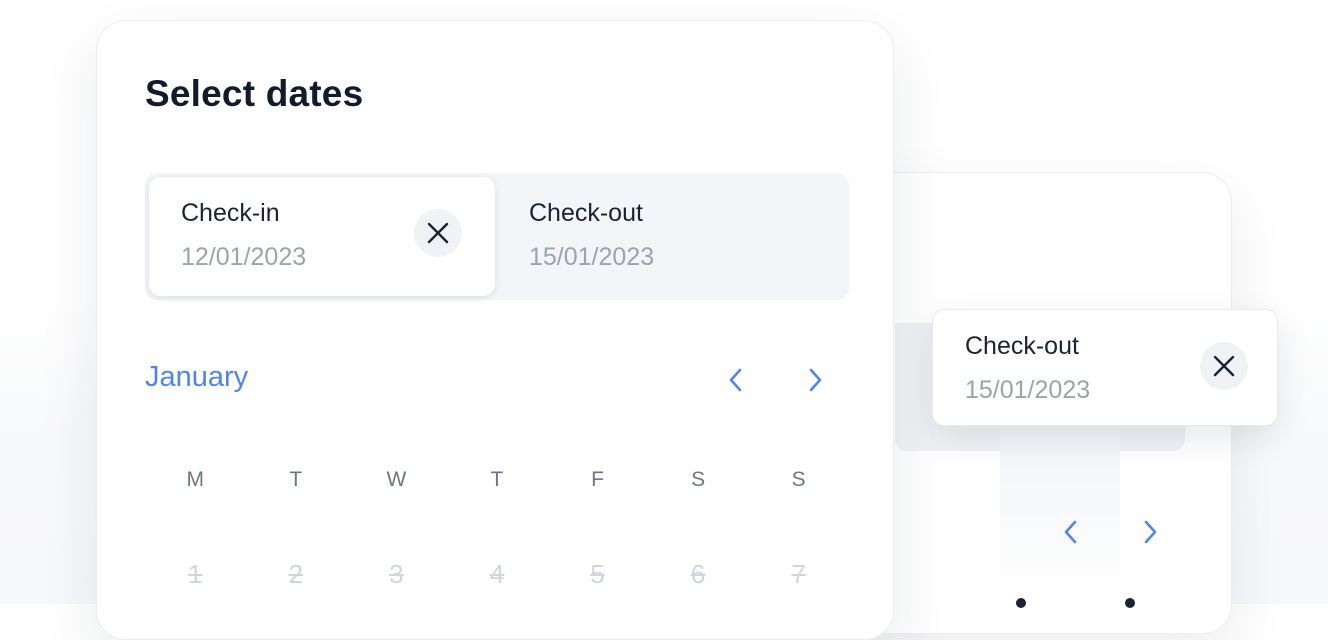 This screenshot has width=1328, height=640. What do you see at coordinates (322, 236) in the screenshot?
I see `checkin-field: Check-in 12/01/2023` at bounding box center [322, 236].